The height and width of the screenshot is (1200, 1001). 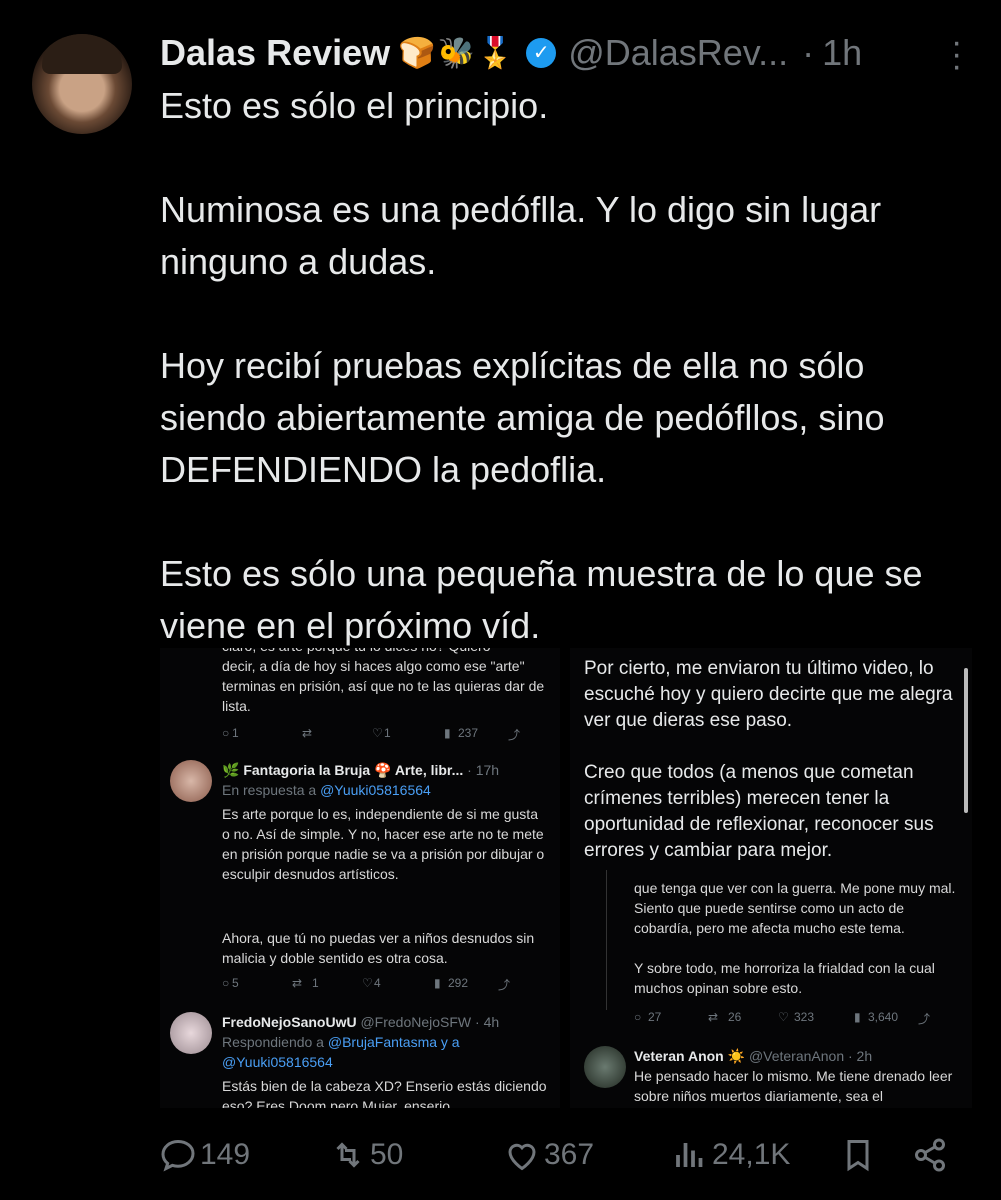 I want to click on reply-count: 27, so click(x=655, y=1017).